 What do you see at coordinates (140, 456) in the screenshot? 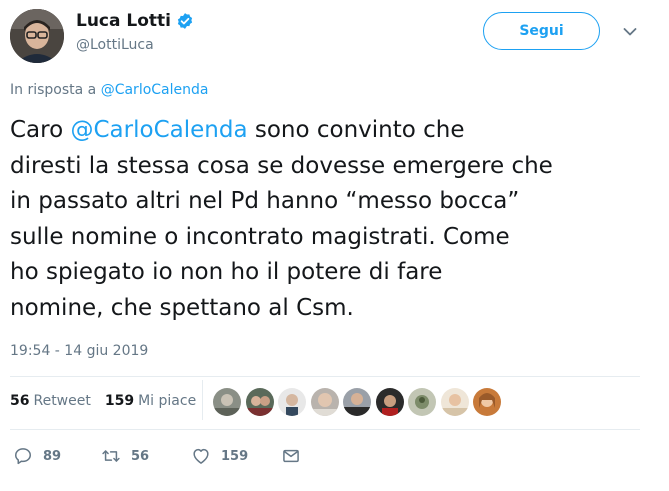
I see `retweet-action-count: 56` at bounding box center [140, 456].